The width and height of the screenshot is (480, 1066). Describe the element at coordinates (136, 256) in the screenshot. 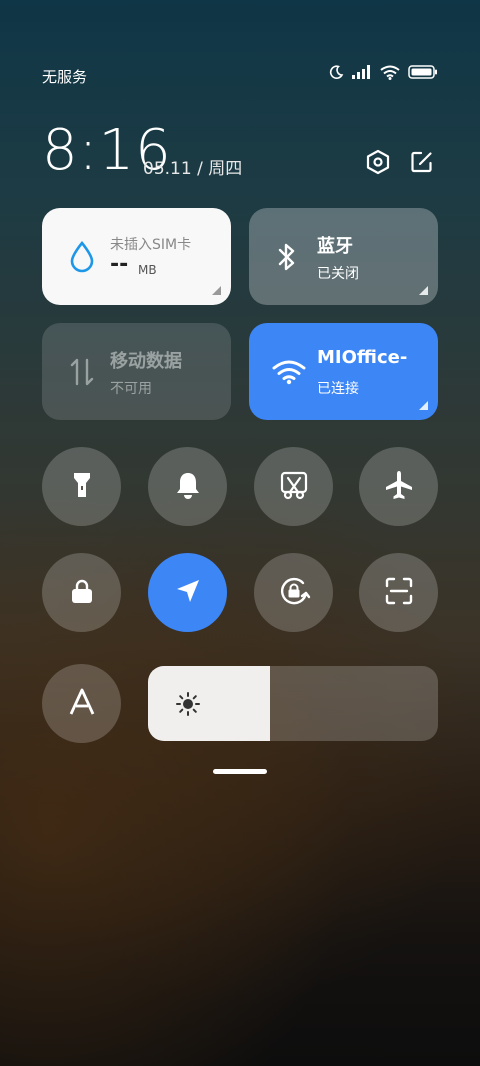

I see `sim-data-tile: 未插入SIM卡 -- MB` at that location.